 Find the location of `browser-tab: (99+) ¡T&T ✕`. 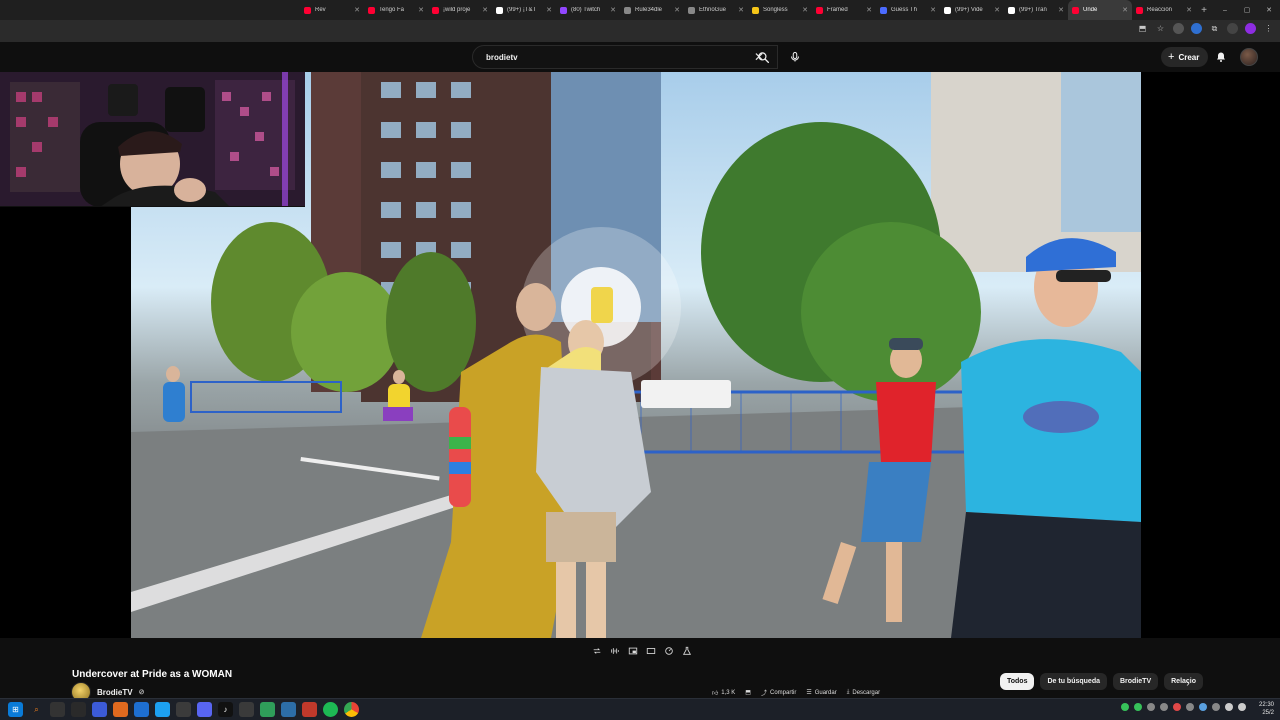

browser-tab: (99+) ¡T&T ✕ is located at coordinates (524, 10).